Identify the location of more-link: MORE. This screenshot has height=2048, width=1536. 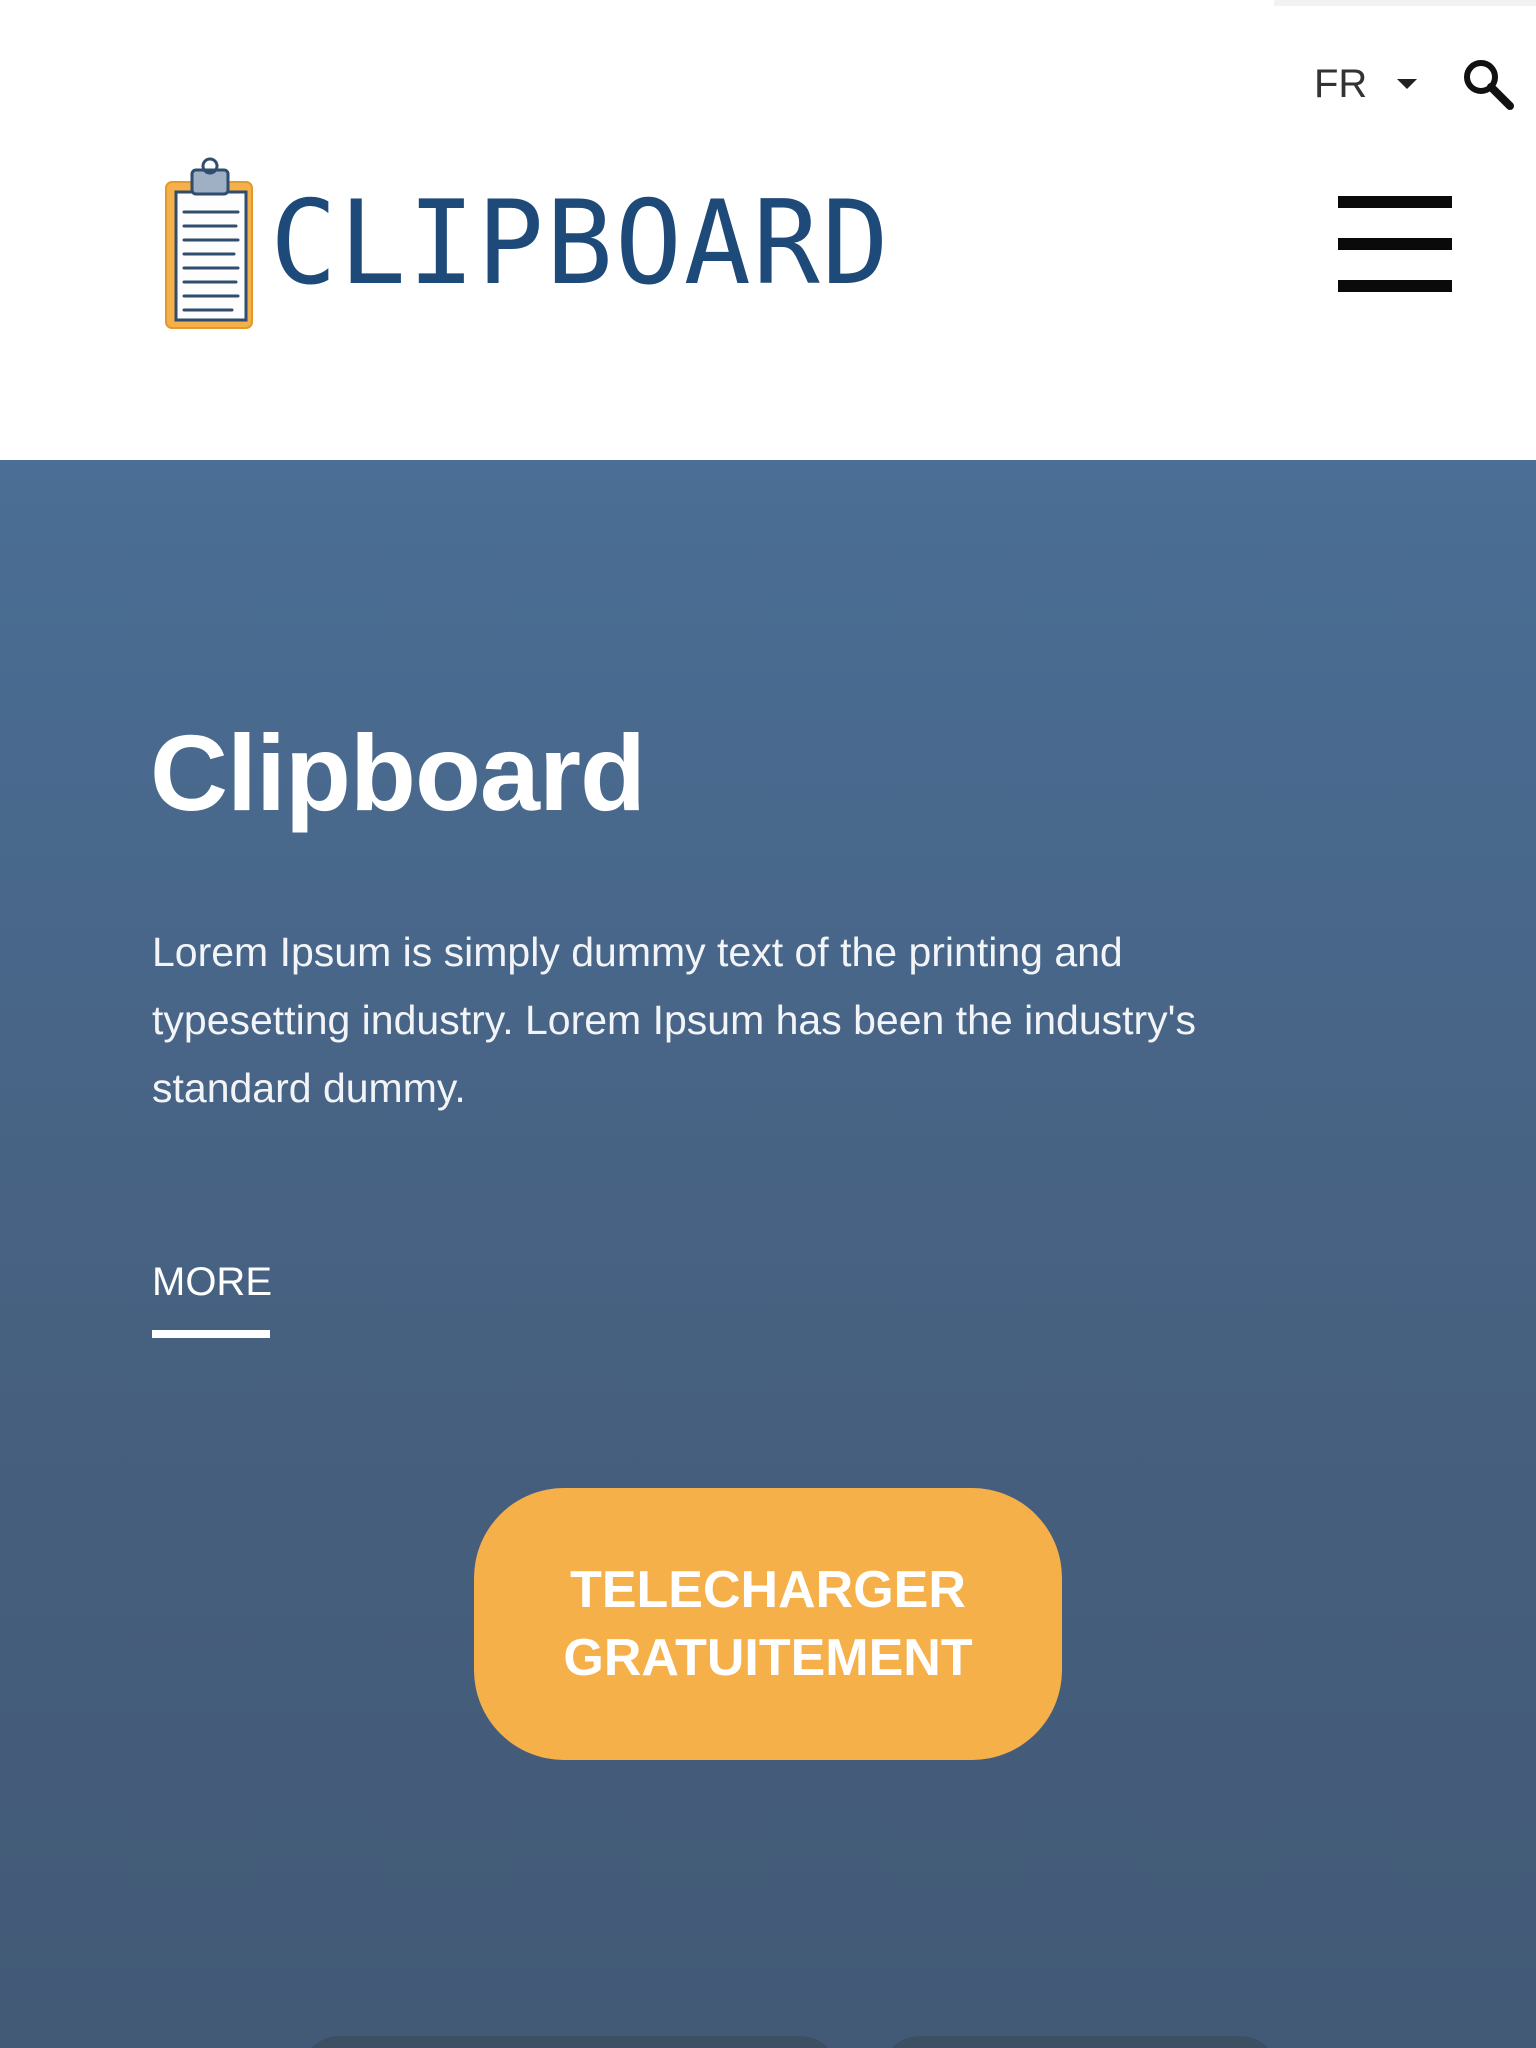
(212, 1282).